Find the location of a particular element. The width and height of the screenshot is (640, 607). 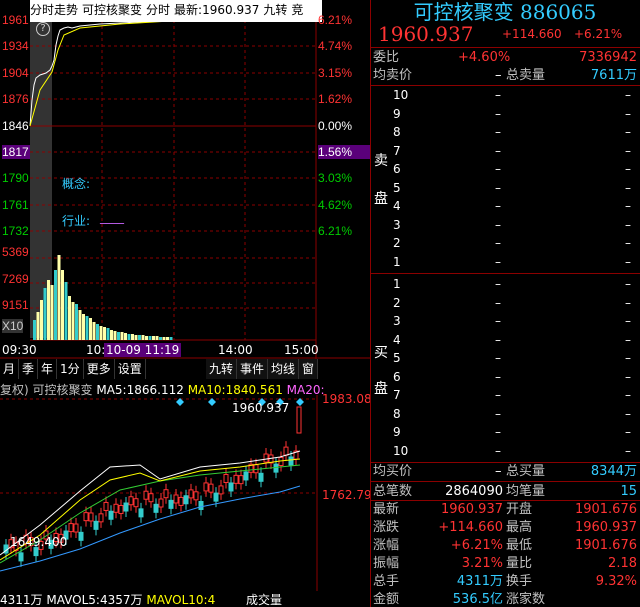

jing-button: 竞 is located at coordinates (297, 10).